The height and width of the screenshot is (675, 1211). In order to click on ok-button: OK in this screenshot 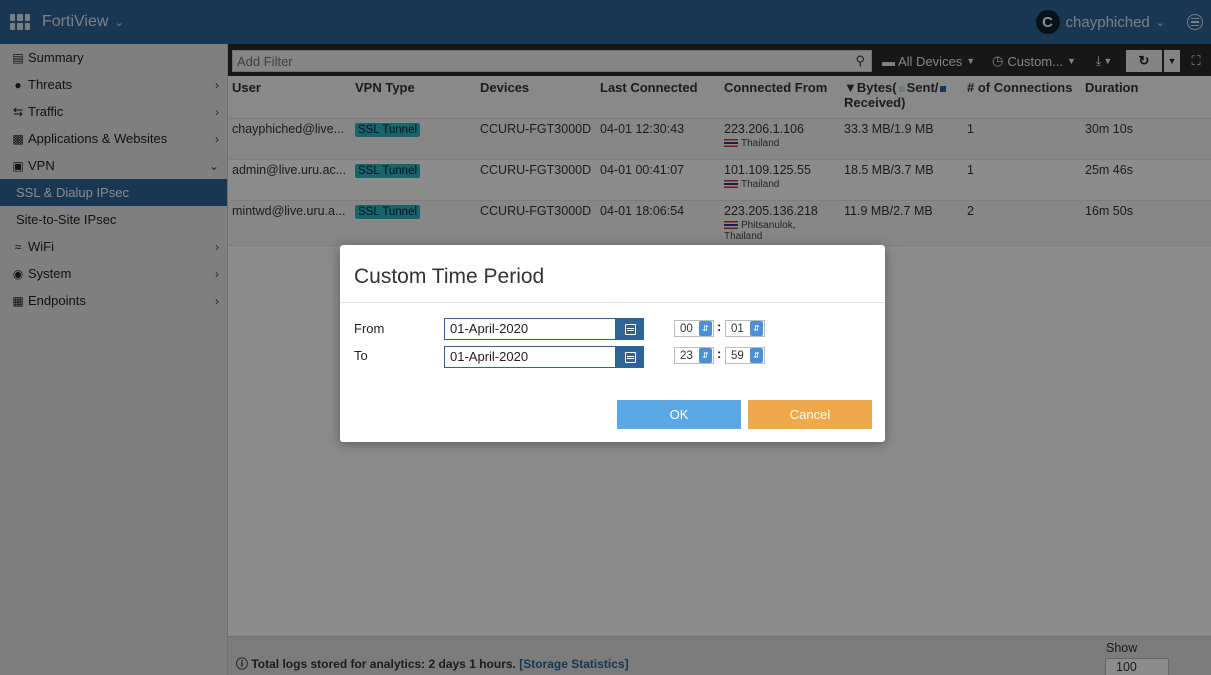, I will do `click(679, 414)`.